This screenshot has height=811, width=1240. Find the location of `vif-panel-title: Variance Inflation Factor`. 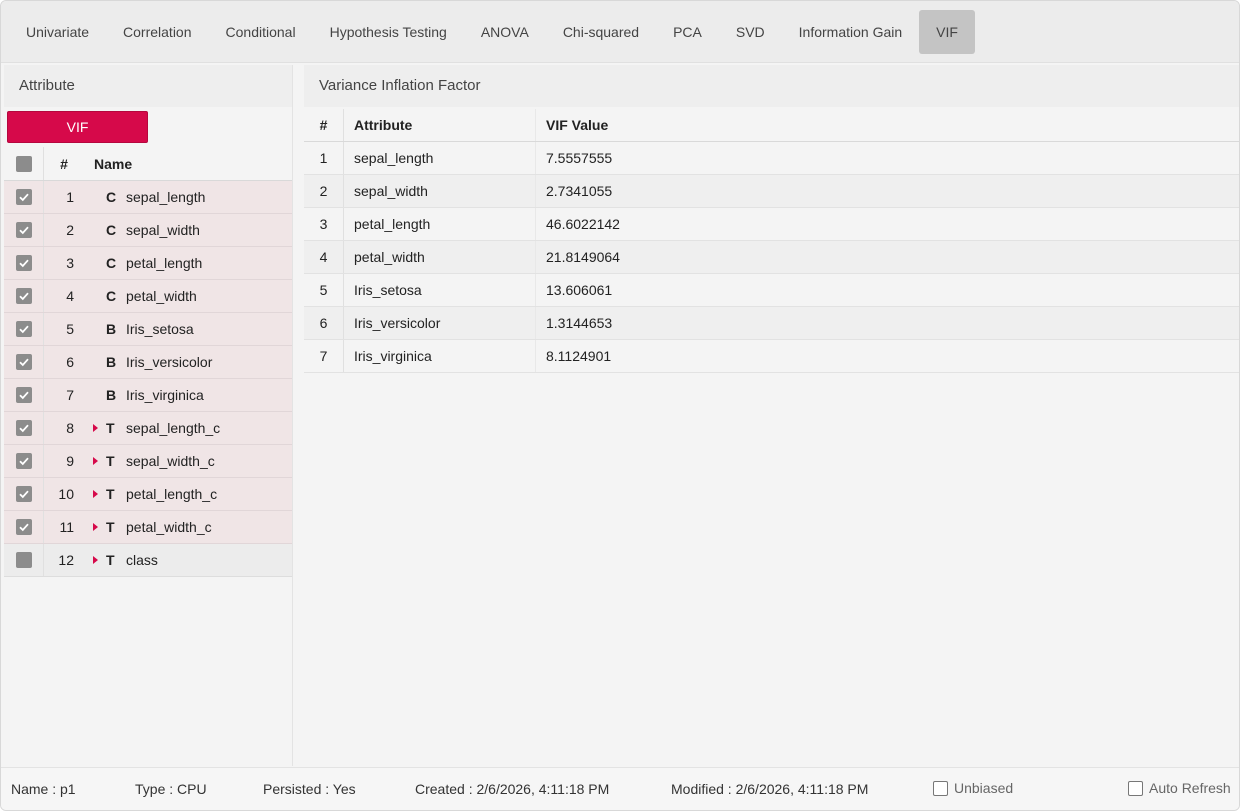

vif-panel-title: Variance Inflation Factor is located at coordinates (771, 86).